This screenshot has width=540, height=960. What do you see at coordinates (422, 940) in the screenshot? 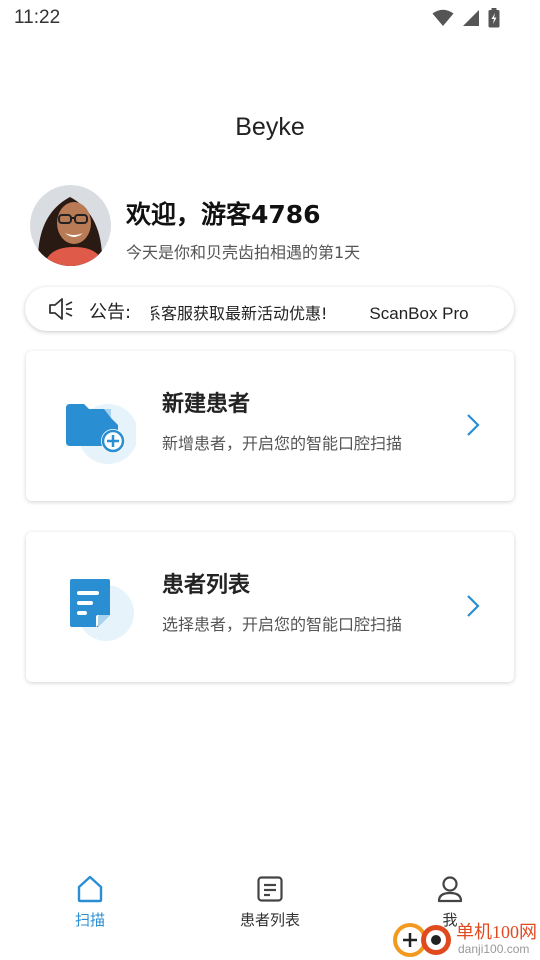
I see `watermark-logo-icon` at bounding box center [422, 940].